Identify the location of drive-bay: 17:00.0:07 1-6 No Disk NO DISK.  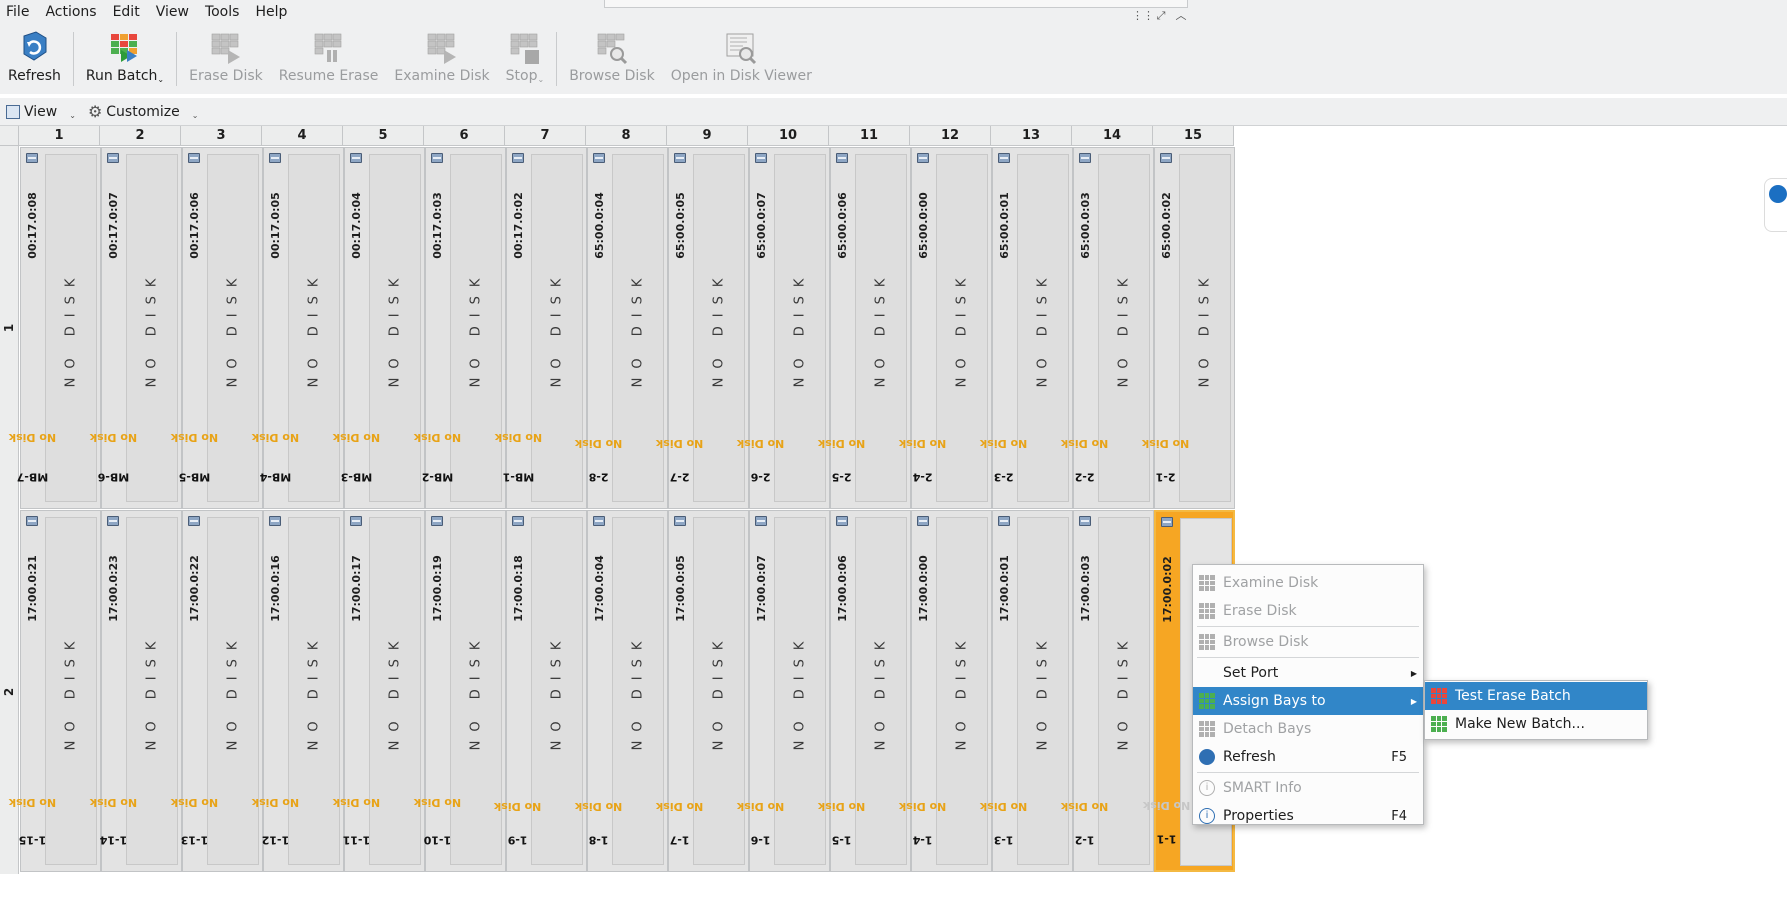
(783, 691).